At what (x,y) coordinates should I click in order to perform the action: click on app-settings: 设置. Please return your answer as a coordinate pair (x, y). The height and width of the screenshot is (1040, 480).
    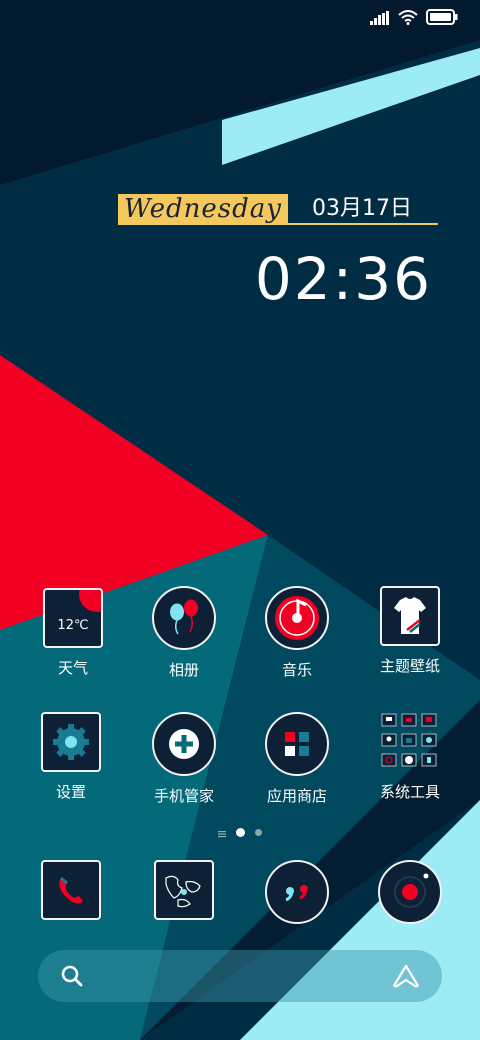
    Looking at the image, I should click on (71, 757).